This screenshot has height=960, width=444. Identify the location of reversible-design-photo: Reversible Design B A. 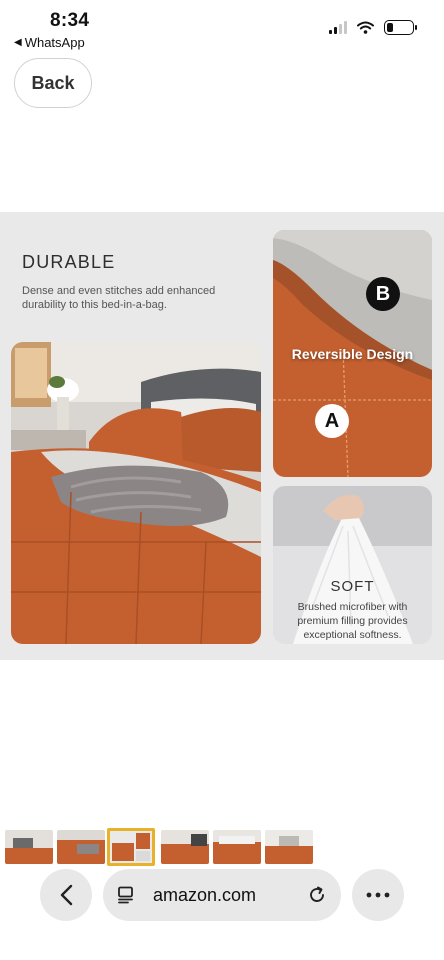
(352, 353).